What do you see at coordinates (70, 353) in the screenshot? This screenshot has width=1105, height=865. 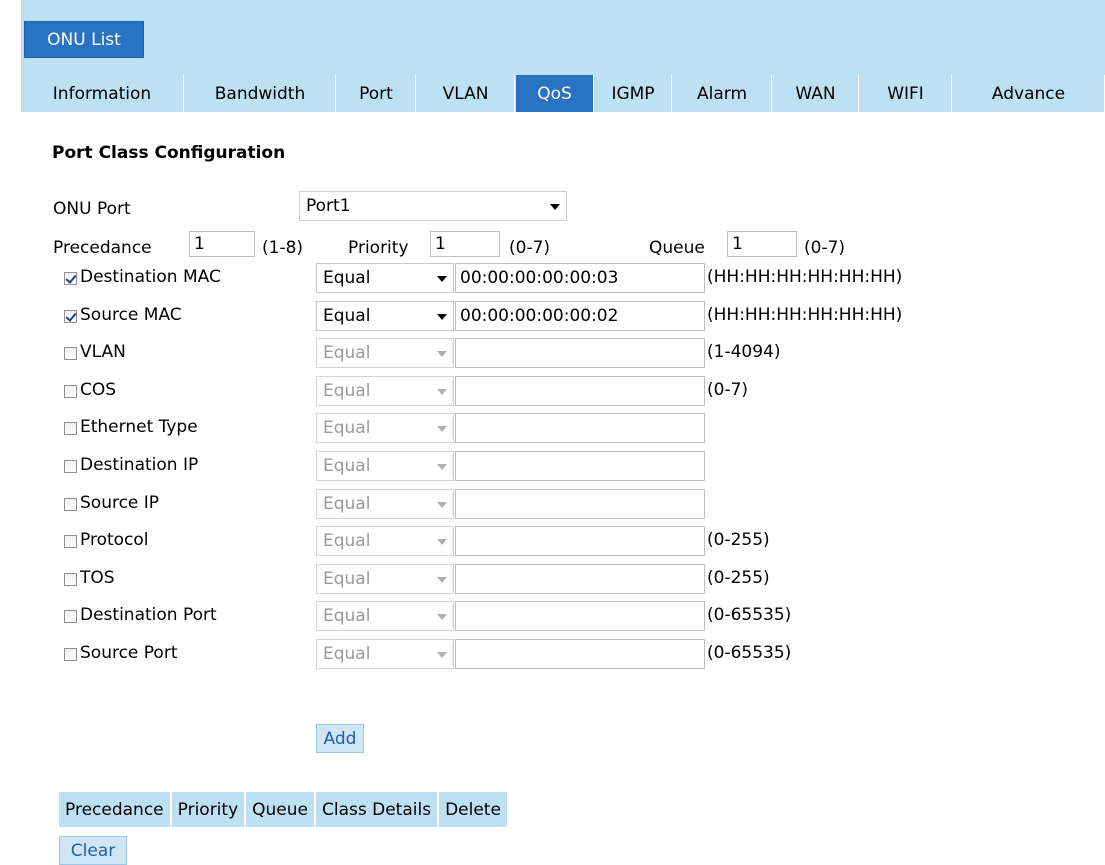 I see `vlan-checkbox` at bounding box center [70, 353].